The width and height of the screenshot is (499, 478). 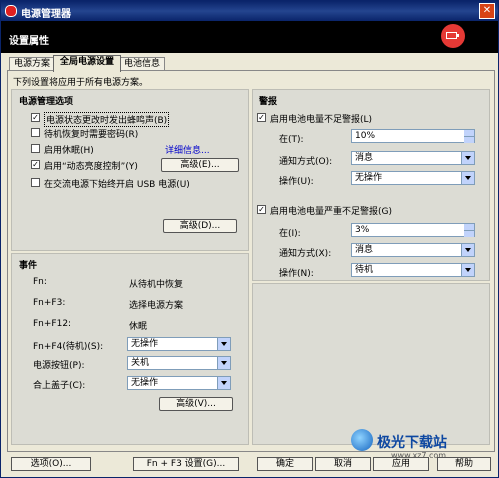 What do you see at coordinates (59, 386) in the screenshot?
I see `lid-label: 合上盖子(C):` at bounding box center [59, 386].